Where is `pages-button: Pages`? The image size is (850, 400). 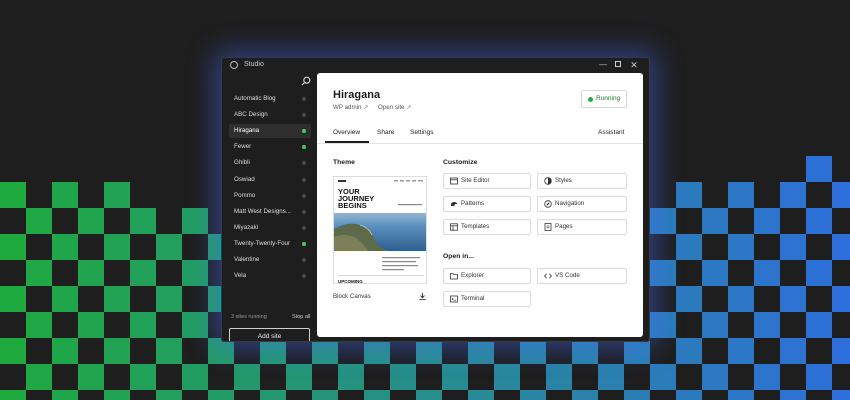 pages-button: Pages is located at coordinates (582, 227).